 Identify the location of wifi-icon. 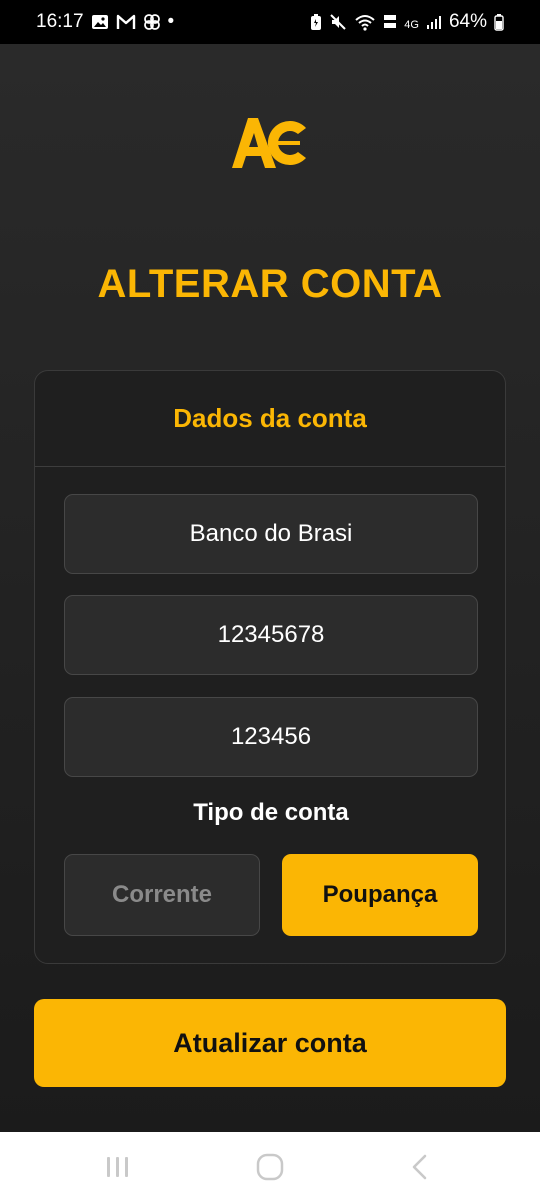
(365, 22).